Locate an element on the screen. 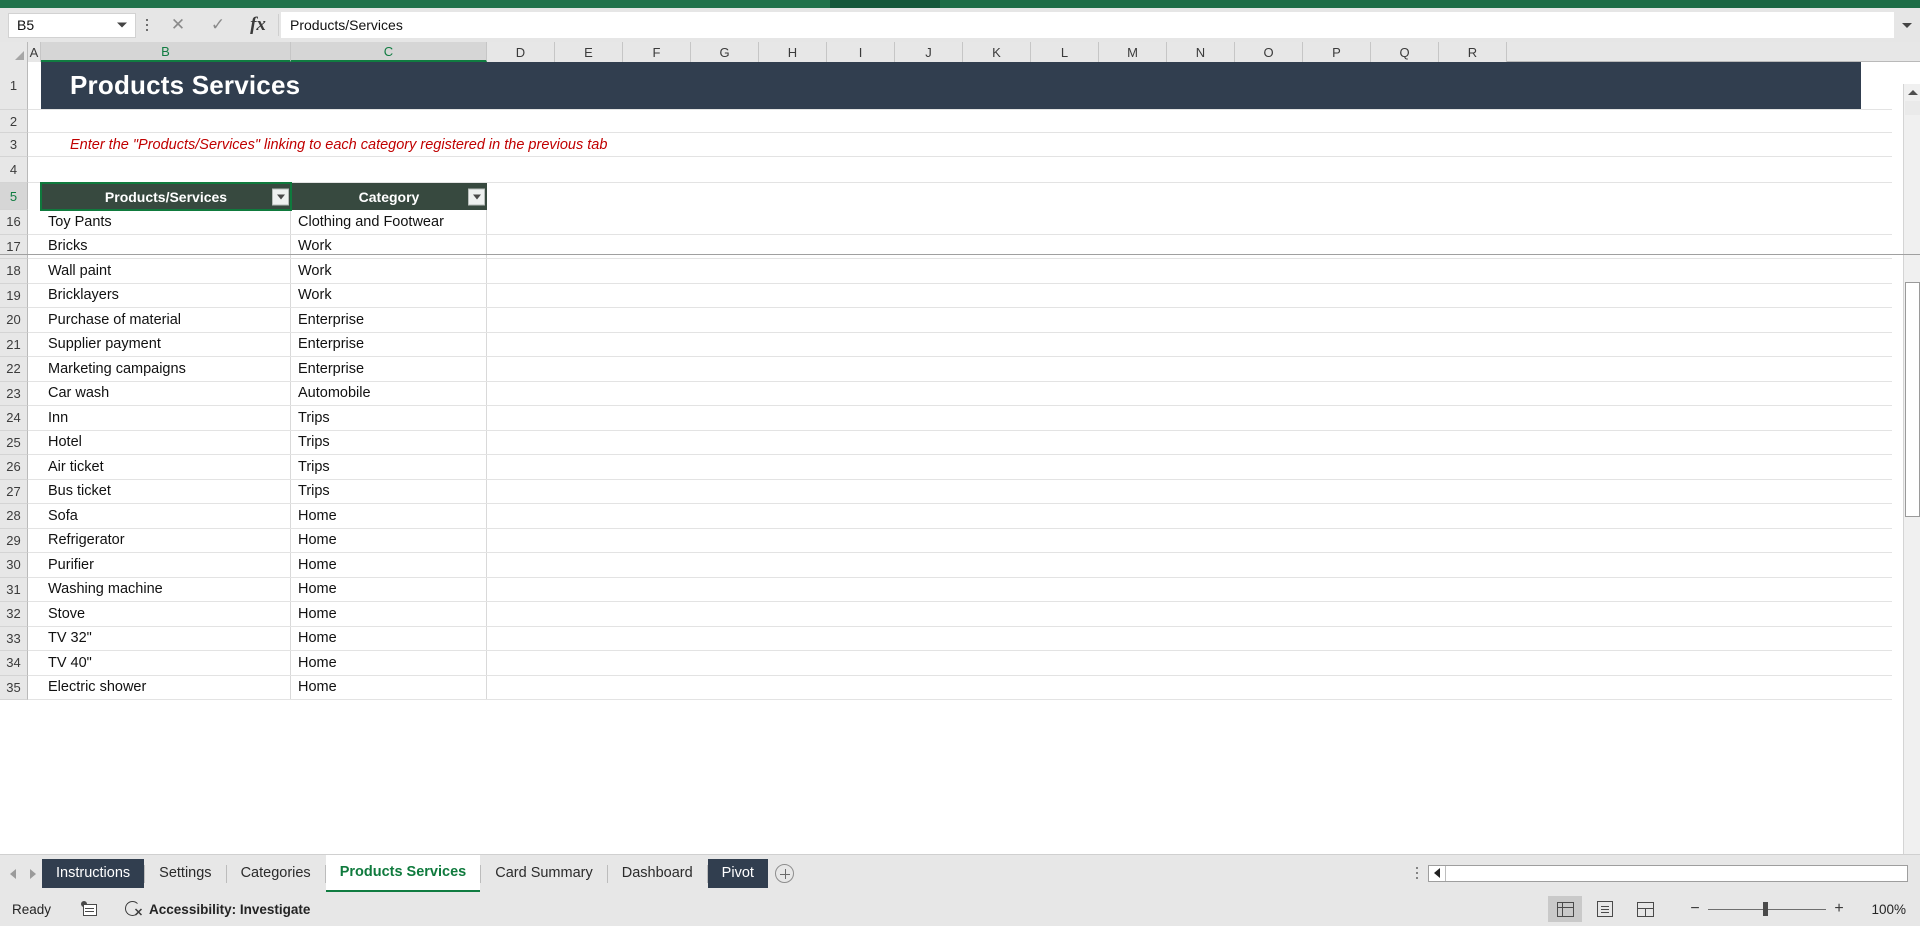  cell-product: Wall paint is located at coordinates (166, 271).